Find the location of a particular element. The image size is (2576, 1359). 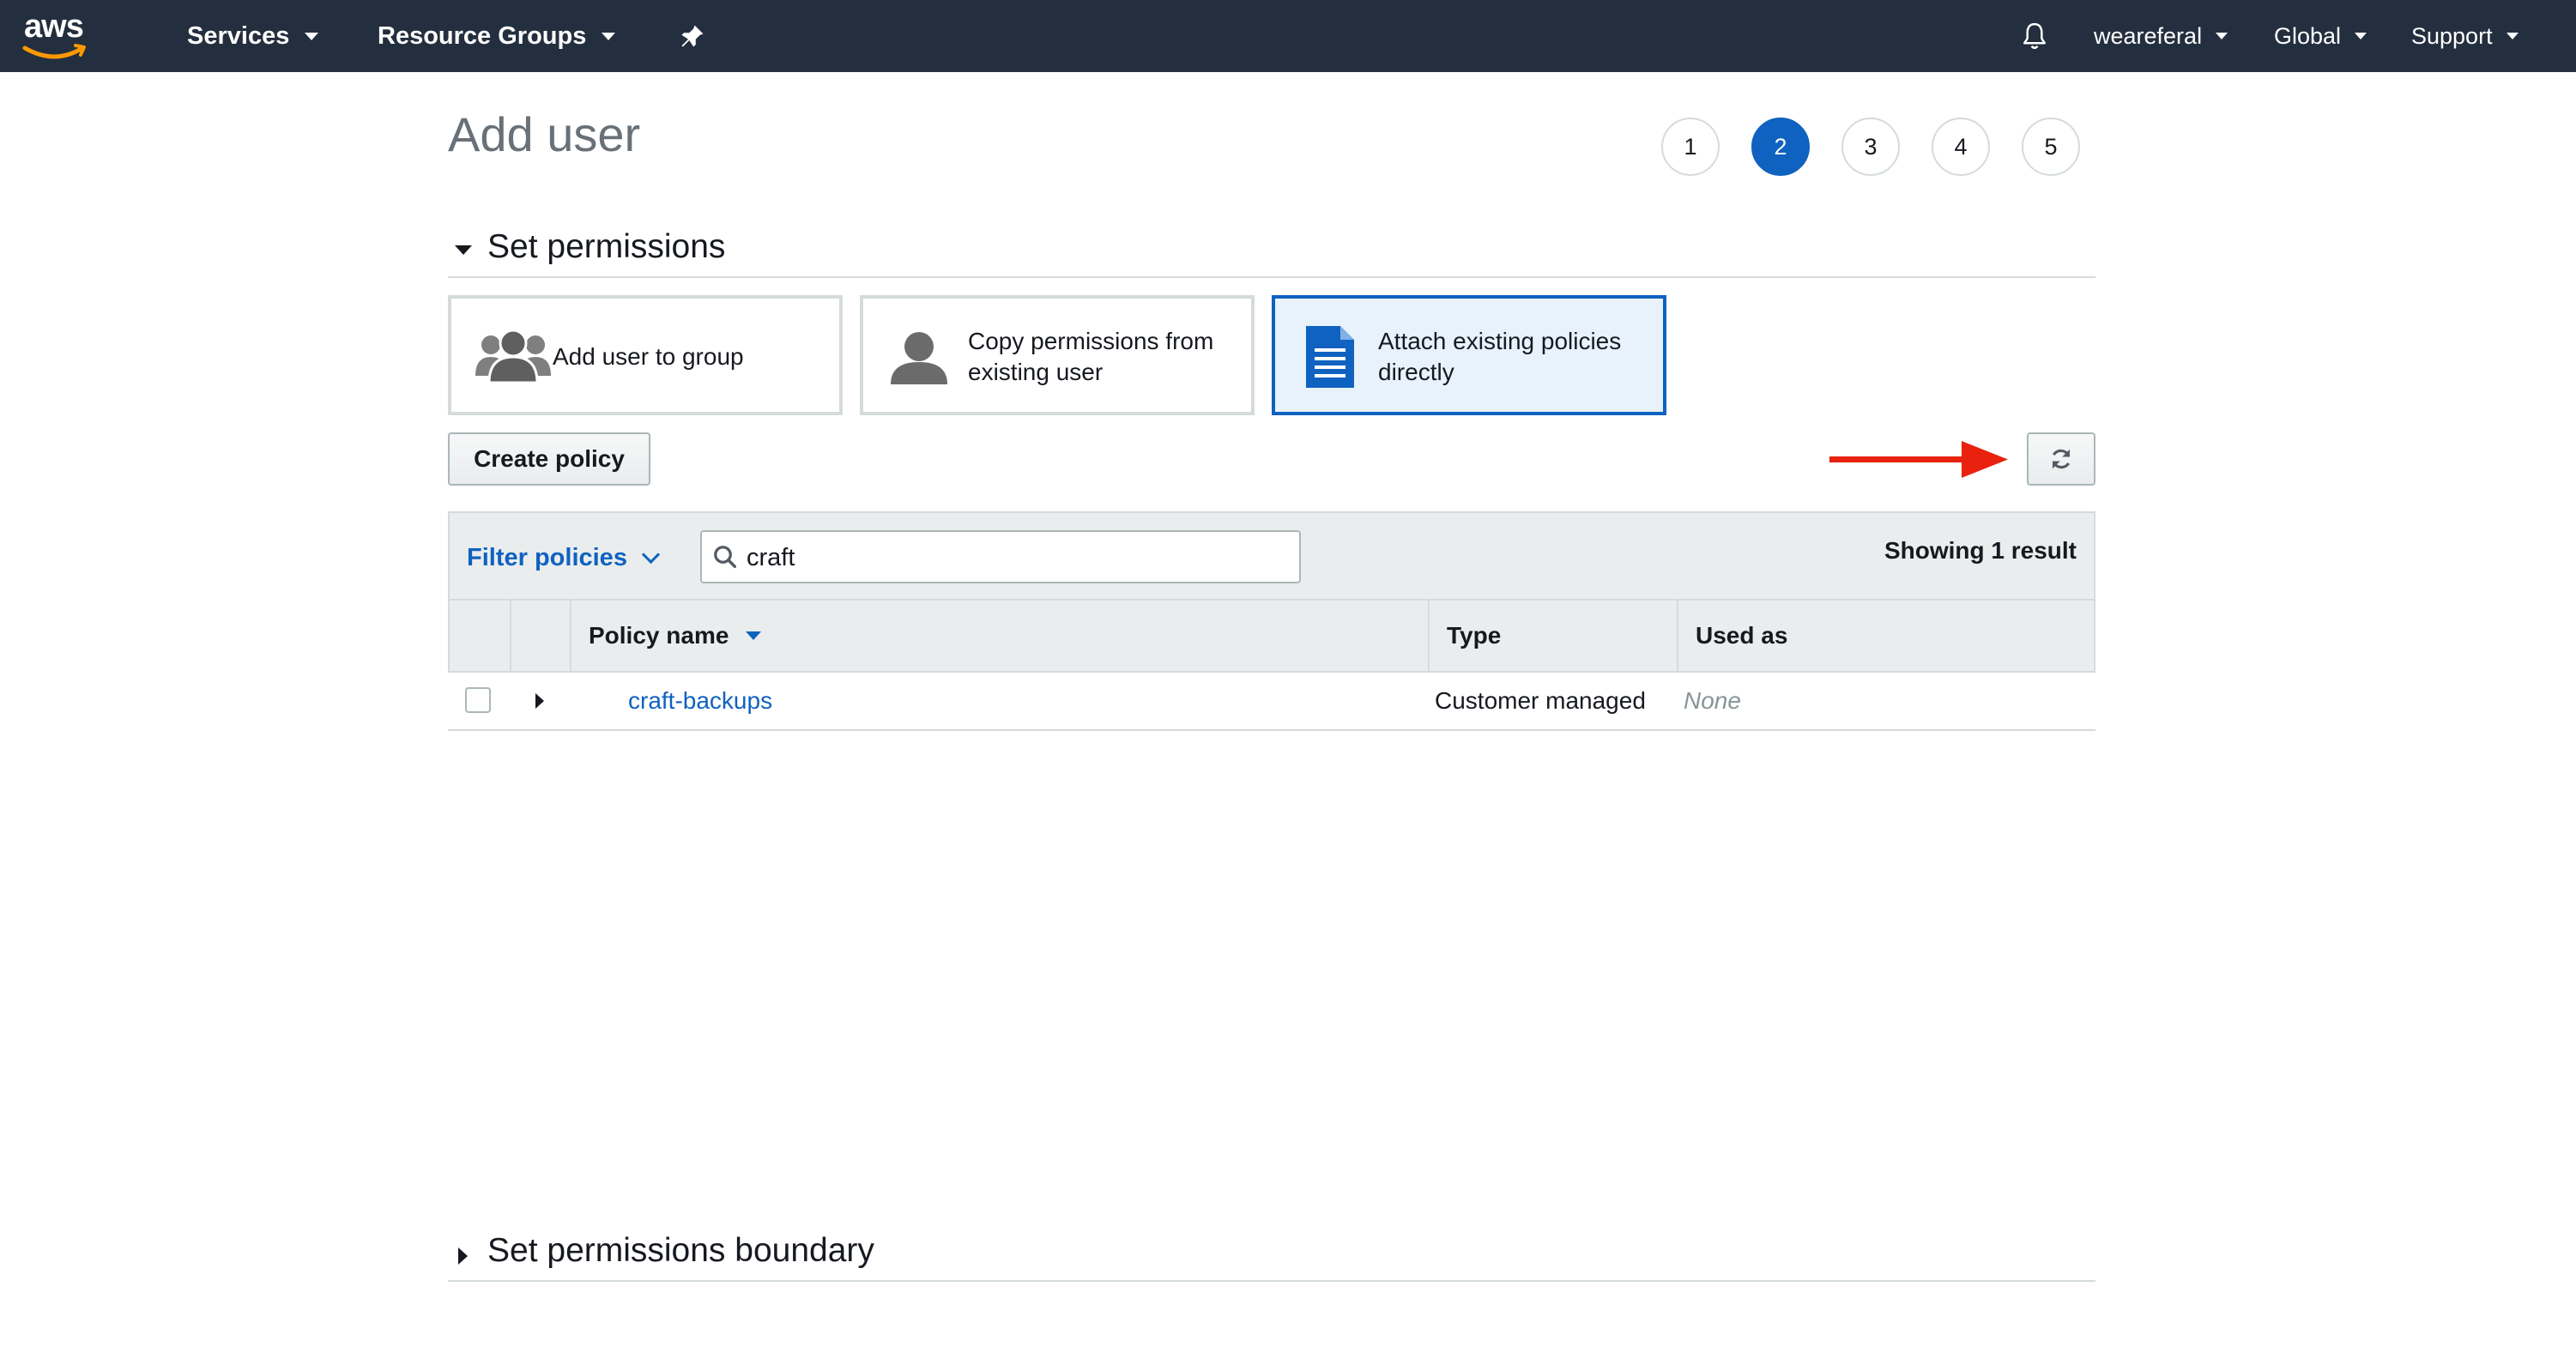

services-menu: Services is located at coordinates (253, 36).